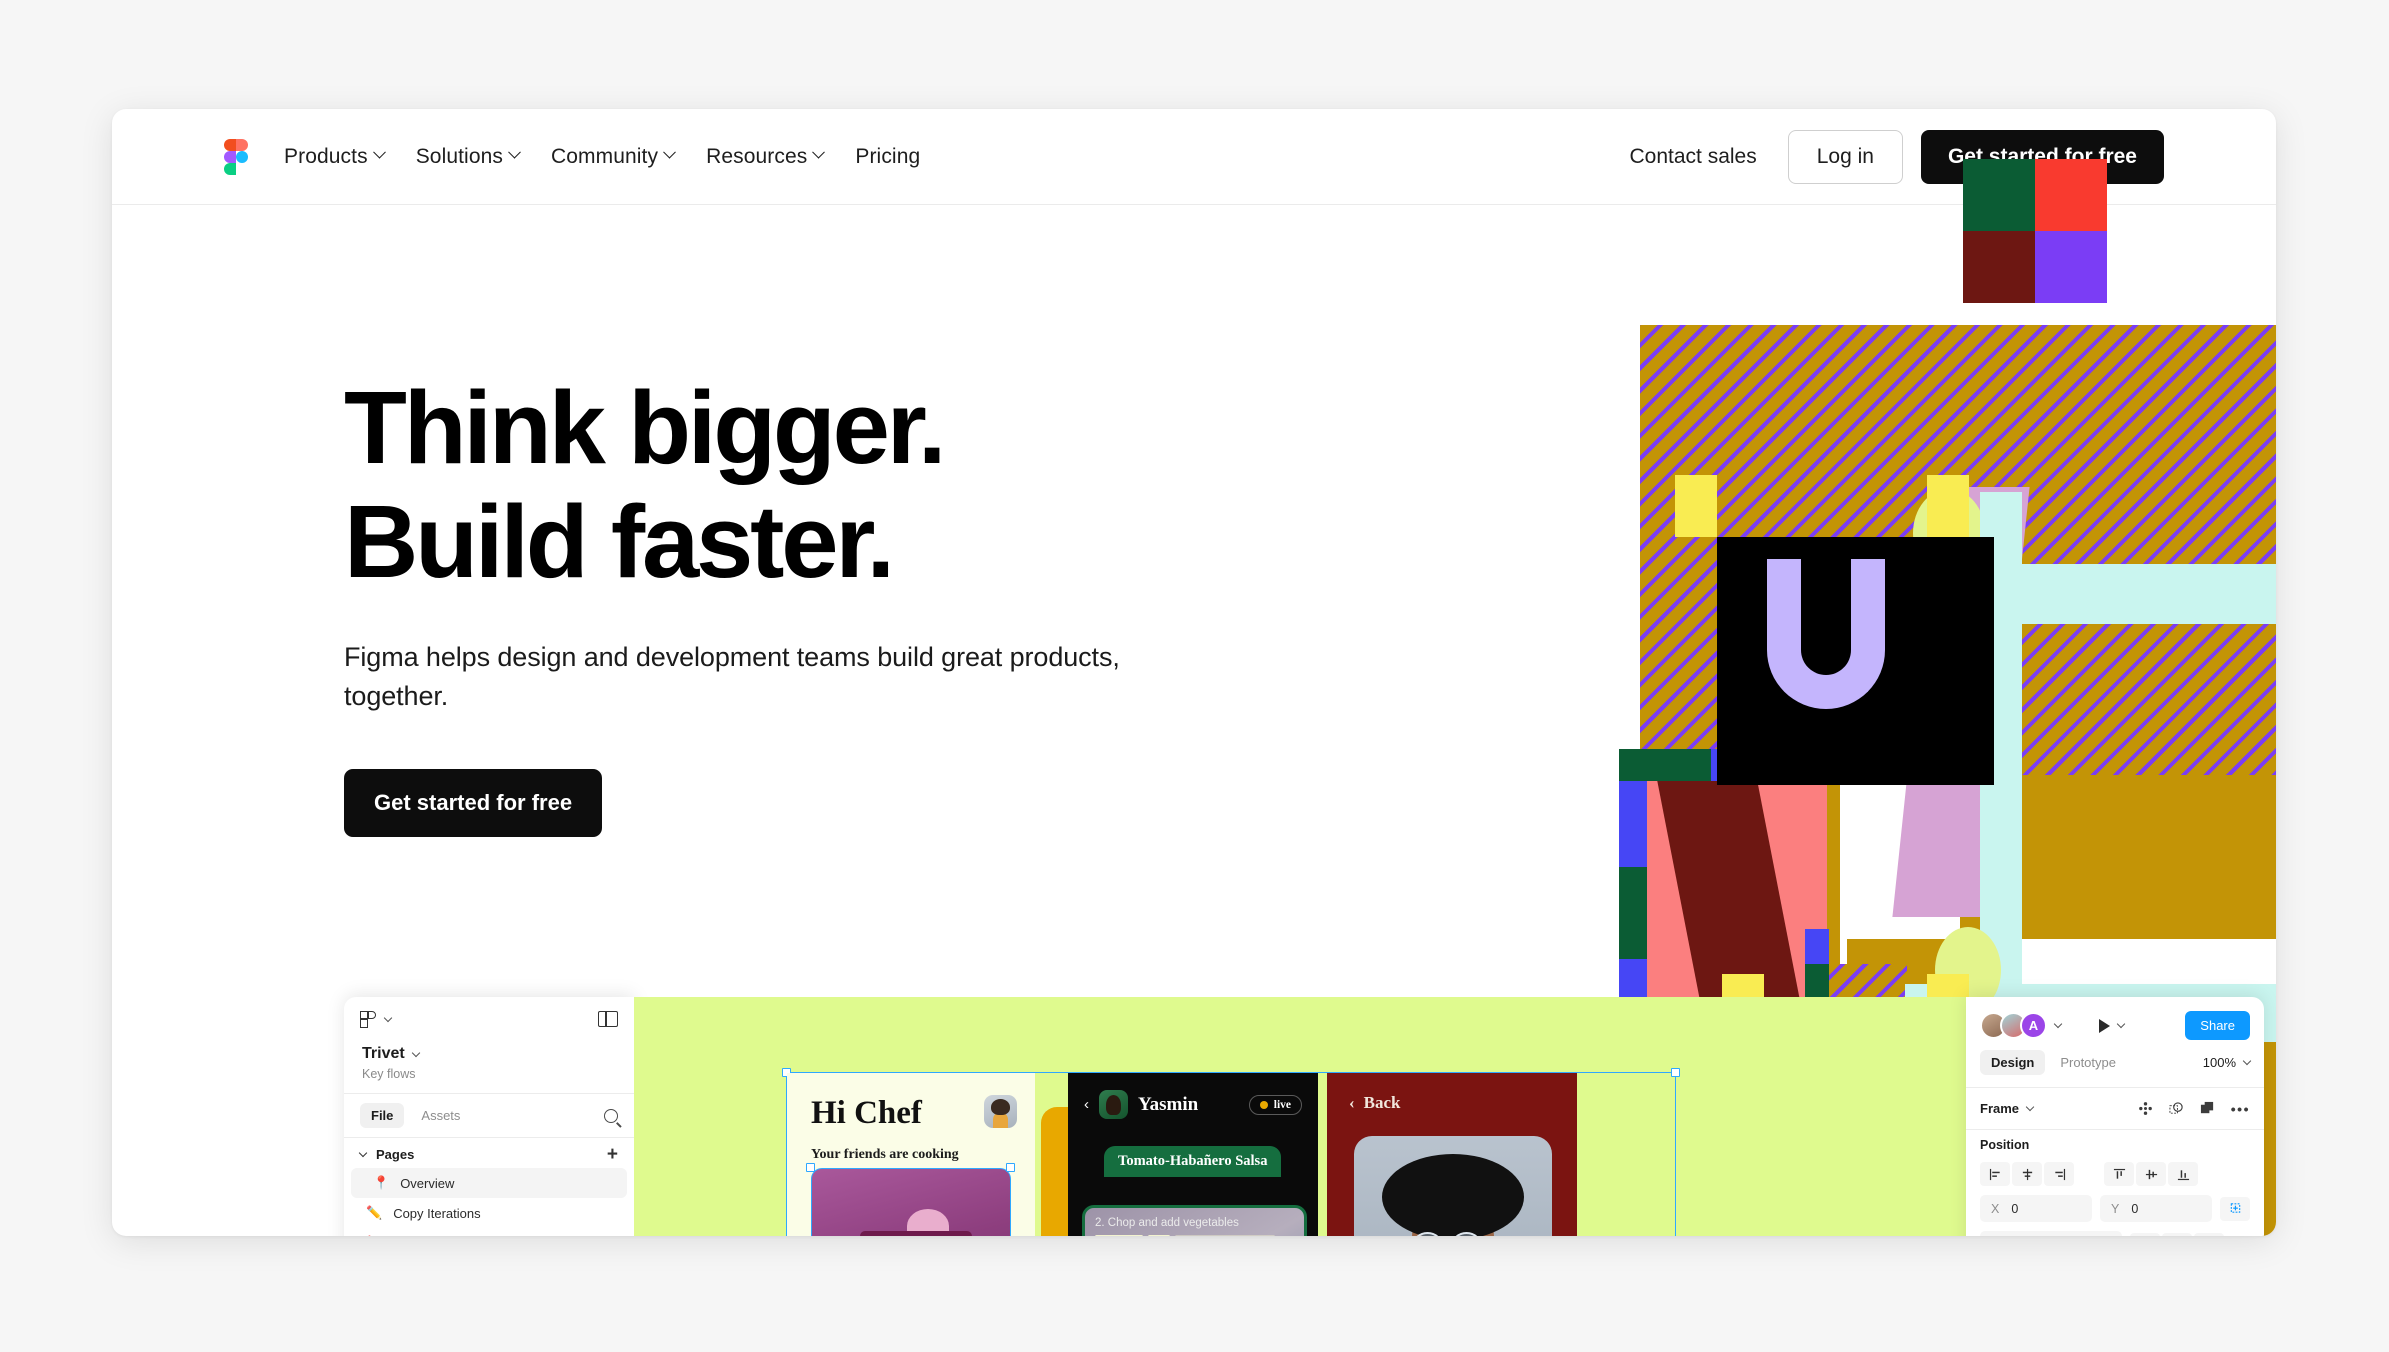  I want to click on profile-photo, so click(1453, 1186).